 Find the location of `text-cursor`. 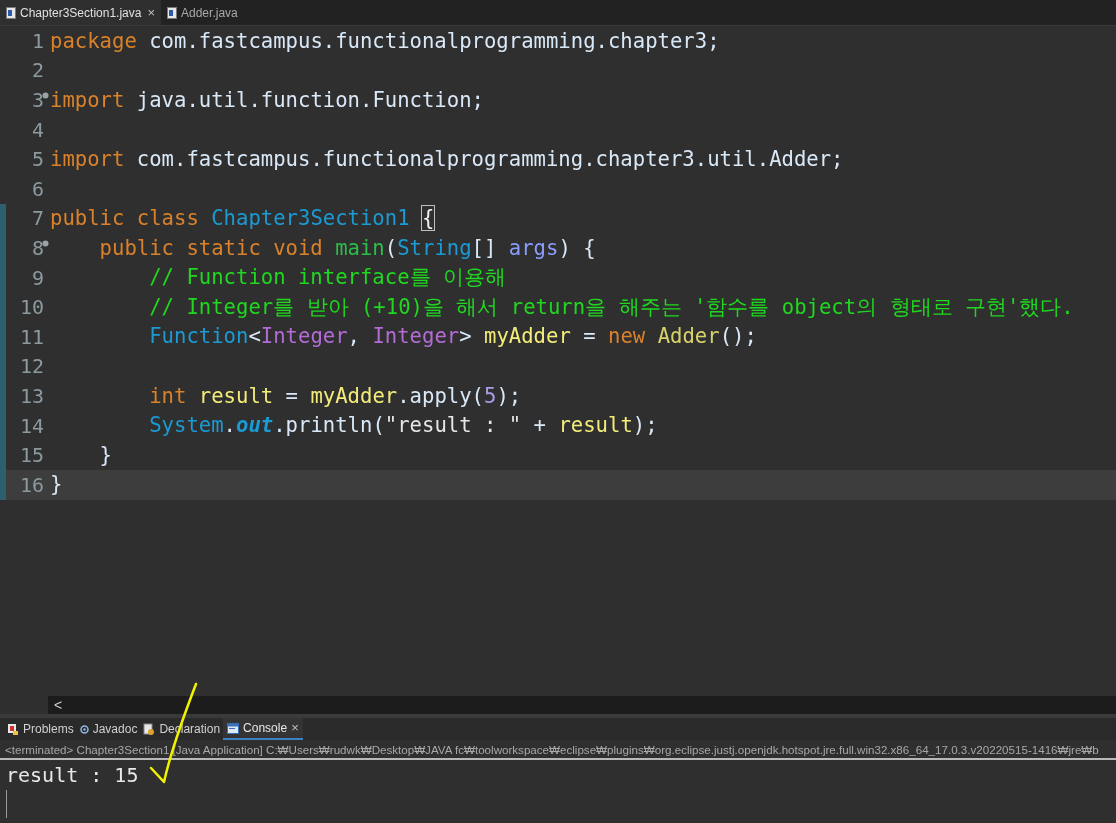

text-cursor is located at coordinates (6, 804).